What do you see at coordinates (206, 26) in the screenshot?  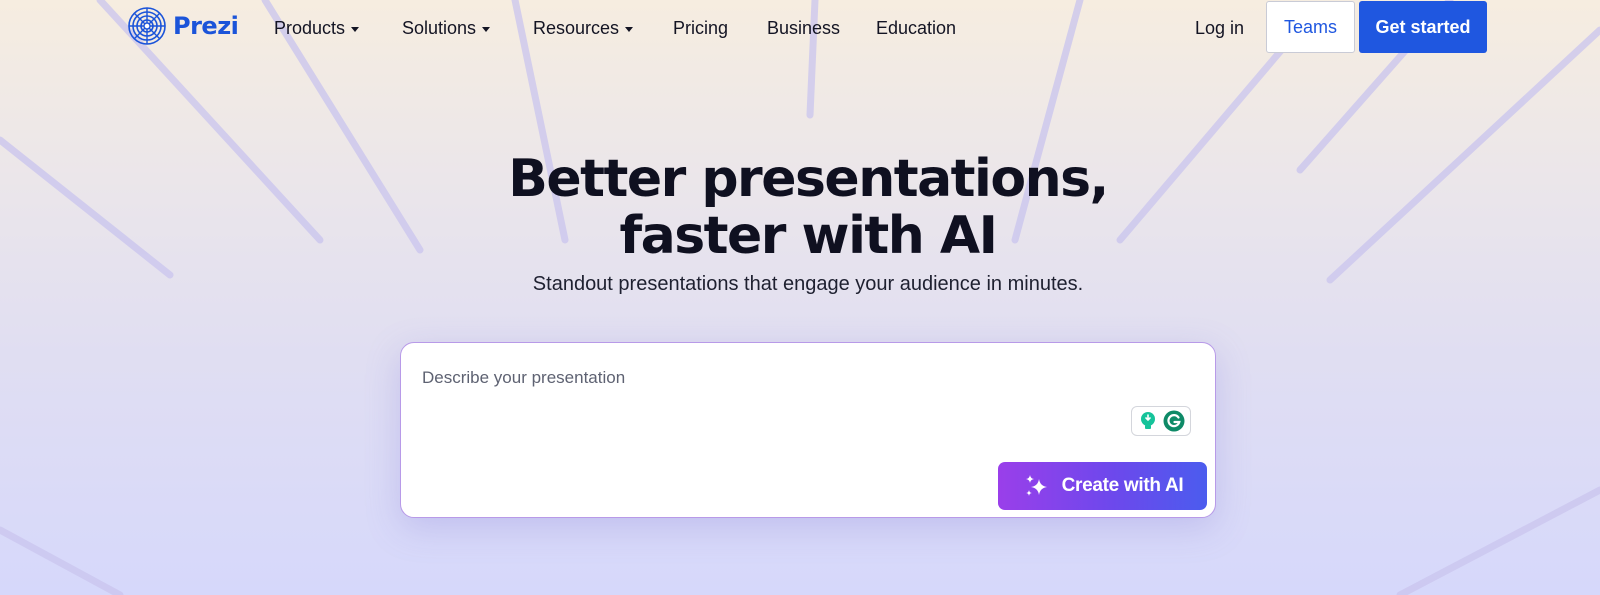 I see `logo-text: Prezi` at bounding box center [206, 26].